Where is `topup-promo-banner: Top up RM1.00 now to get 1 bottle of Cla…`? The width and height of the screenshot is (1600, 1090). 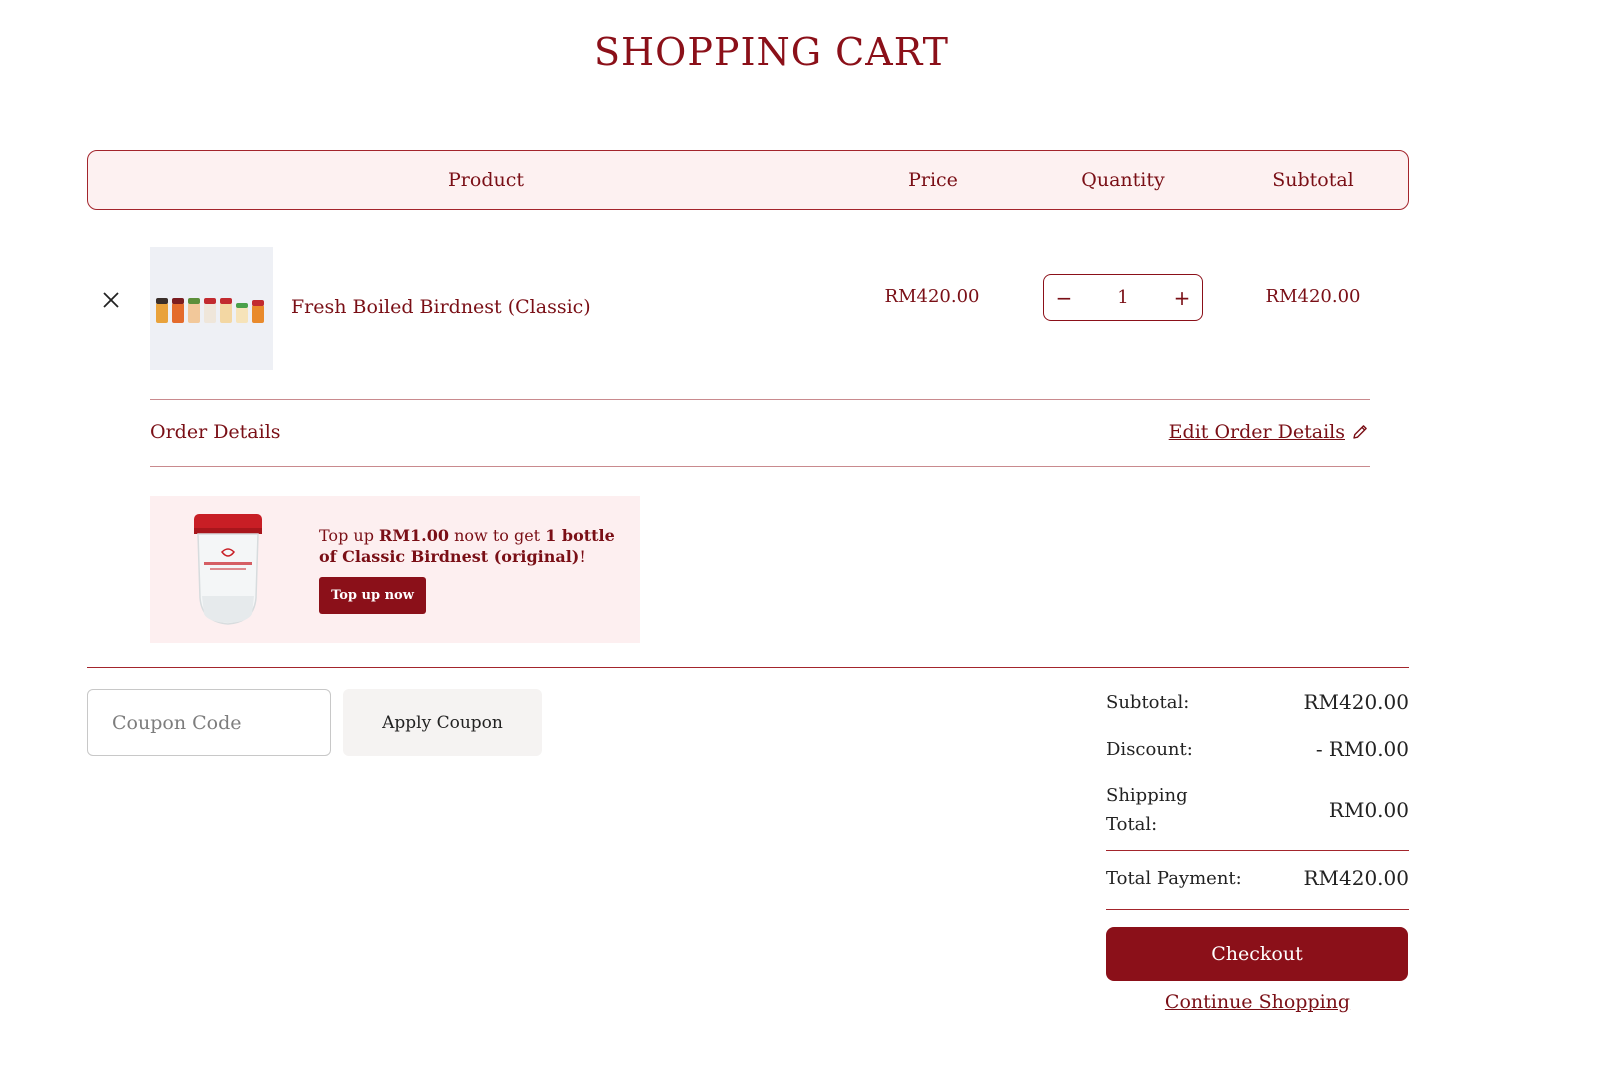 topup-promo-banner: Top up RM1.00 now to get 1 bottle of Cla… is located at coordinates (395, 569).